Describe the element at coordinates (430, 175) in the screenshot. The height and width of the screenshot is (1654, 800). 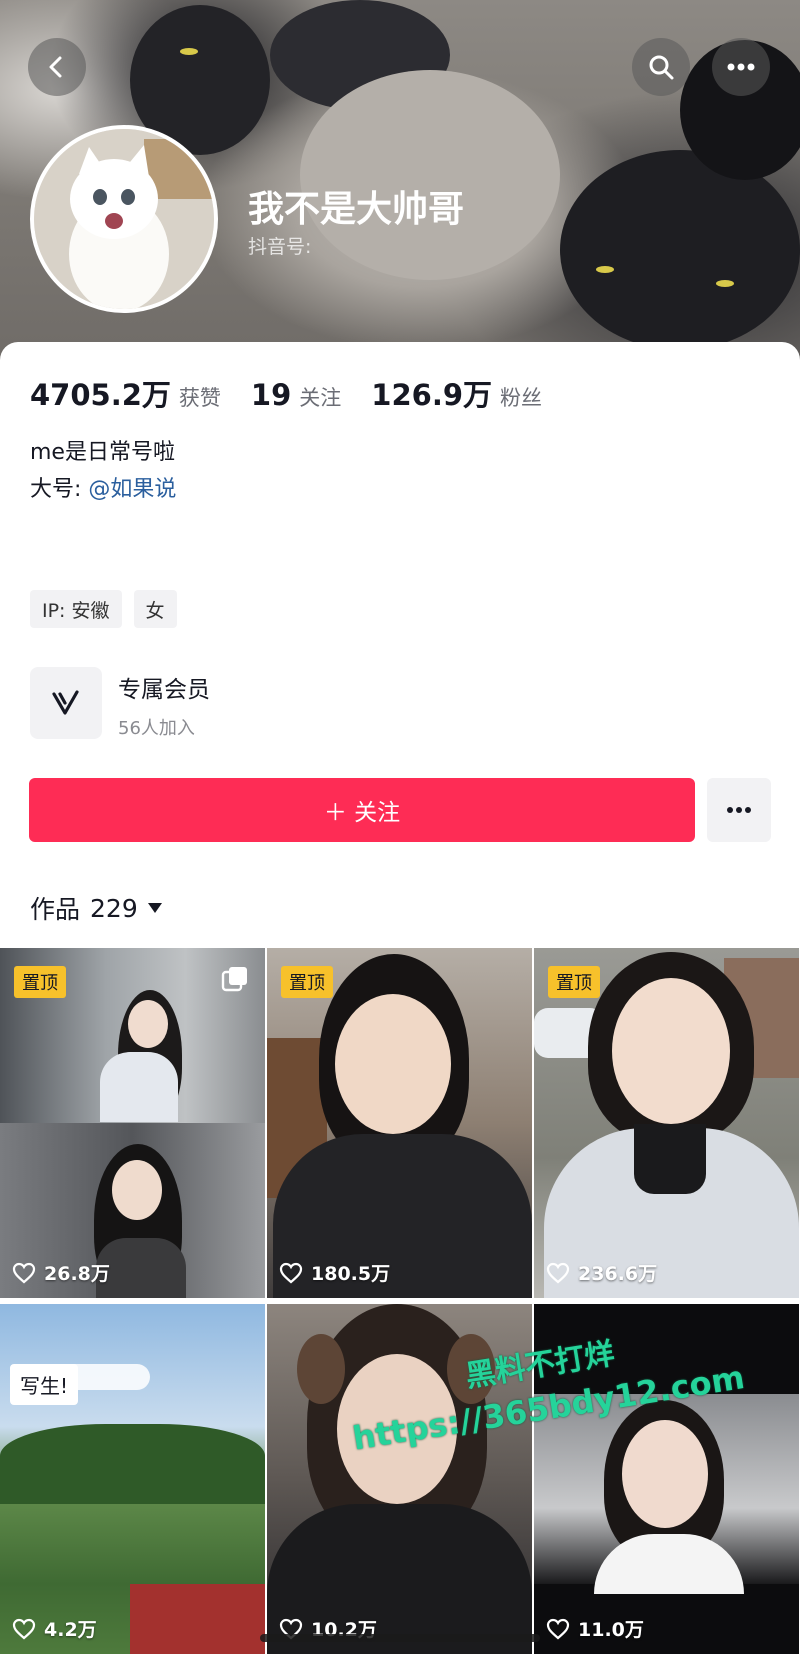
I see `banner-plush-grey-cat` at that location.